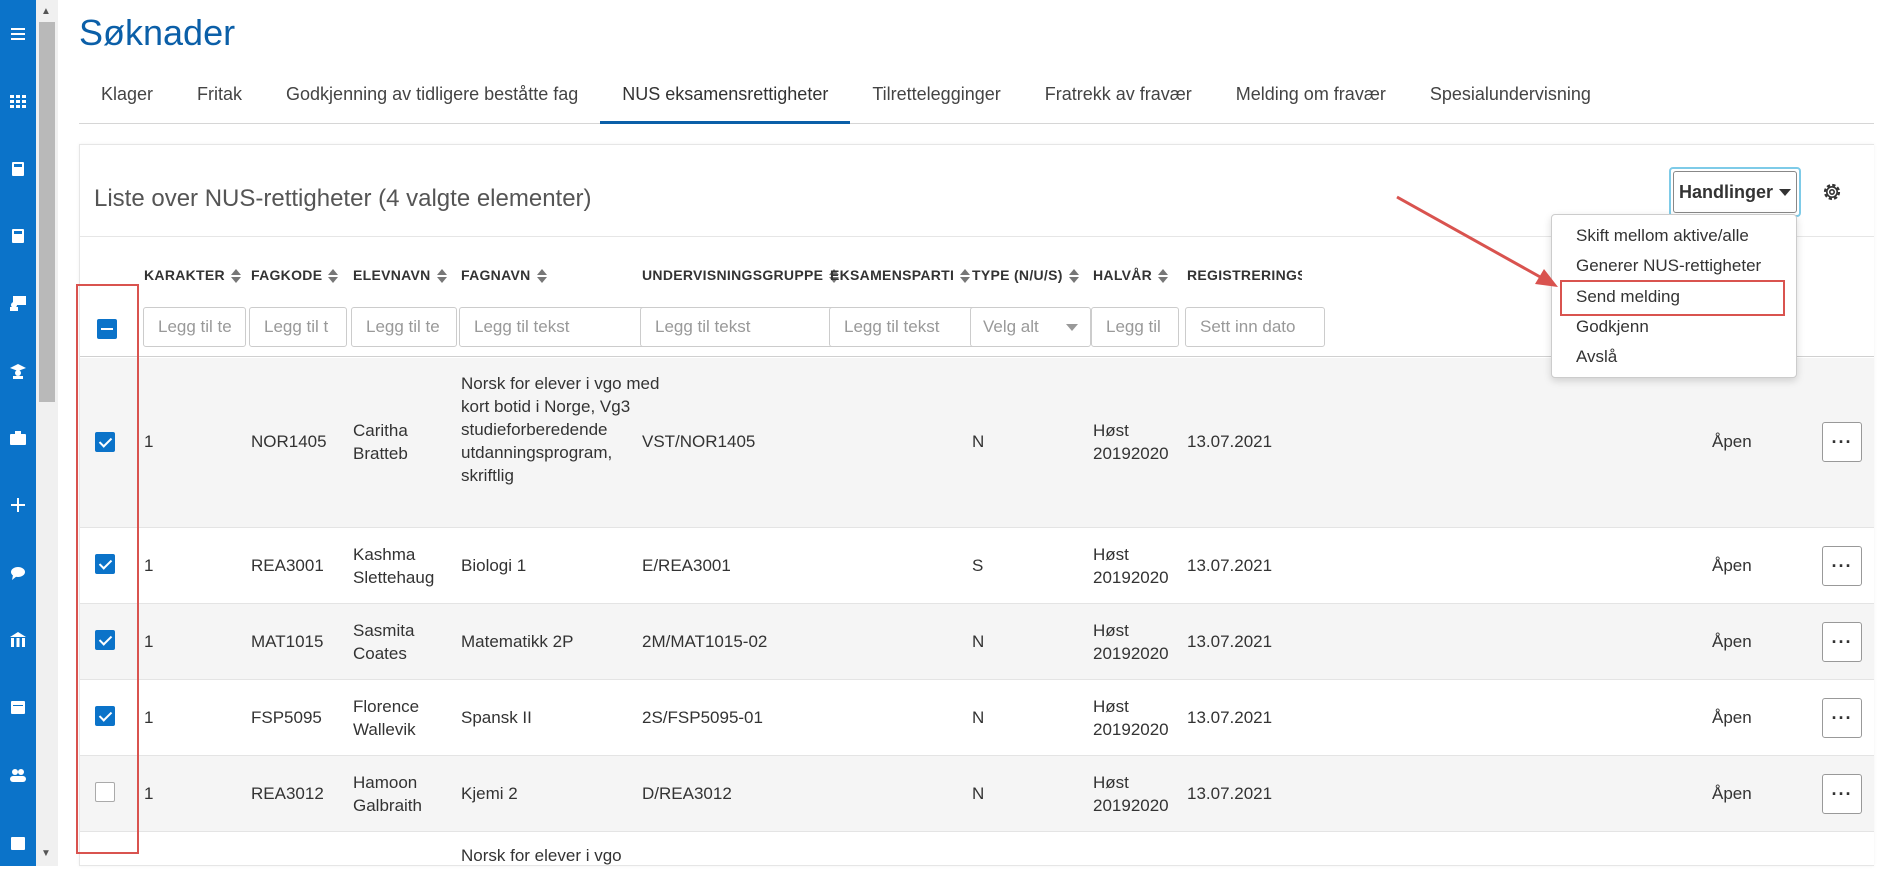 The image size is (1890, 892). I want to click on column-header-undervisningsgruppe: UNDERVISNINGSGRUPPE, so click(741, 275).